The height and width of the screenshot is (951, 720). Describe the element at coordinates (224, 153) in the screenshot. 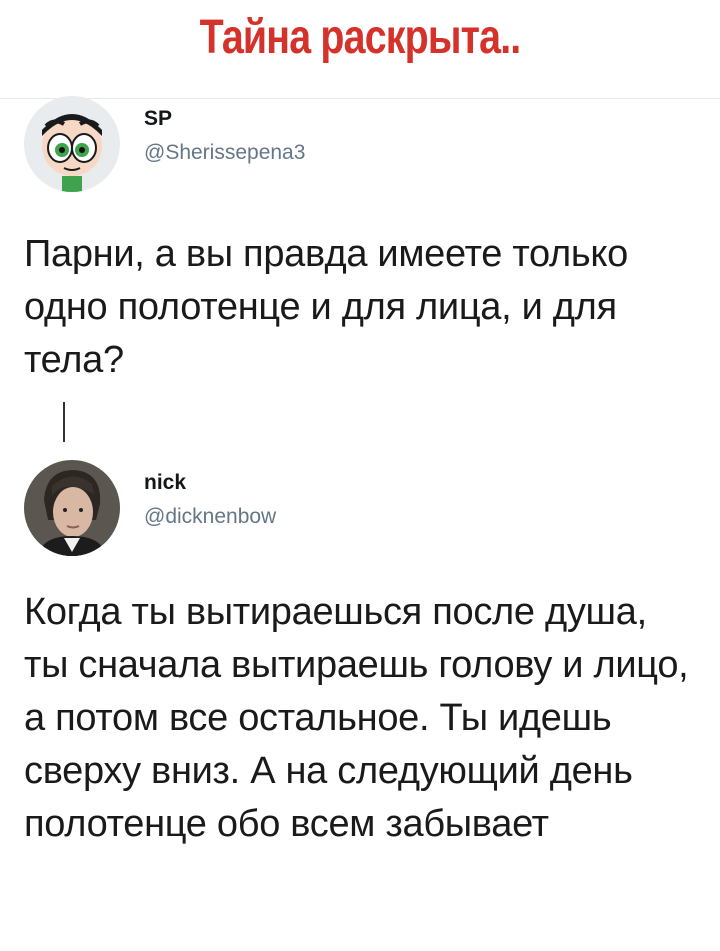

I see `handle: @Sherissepena3` at that location.